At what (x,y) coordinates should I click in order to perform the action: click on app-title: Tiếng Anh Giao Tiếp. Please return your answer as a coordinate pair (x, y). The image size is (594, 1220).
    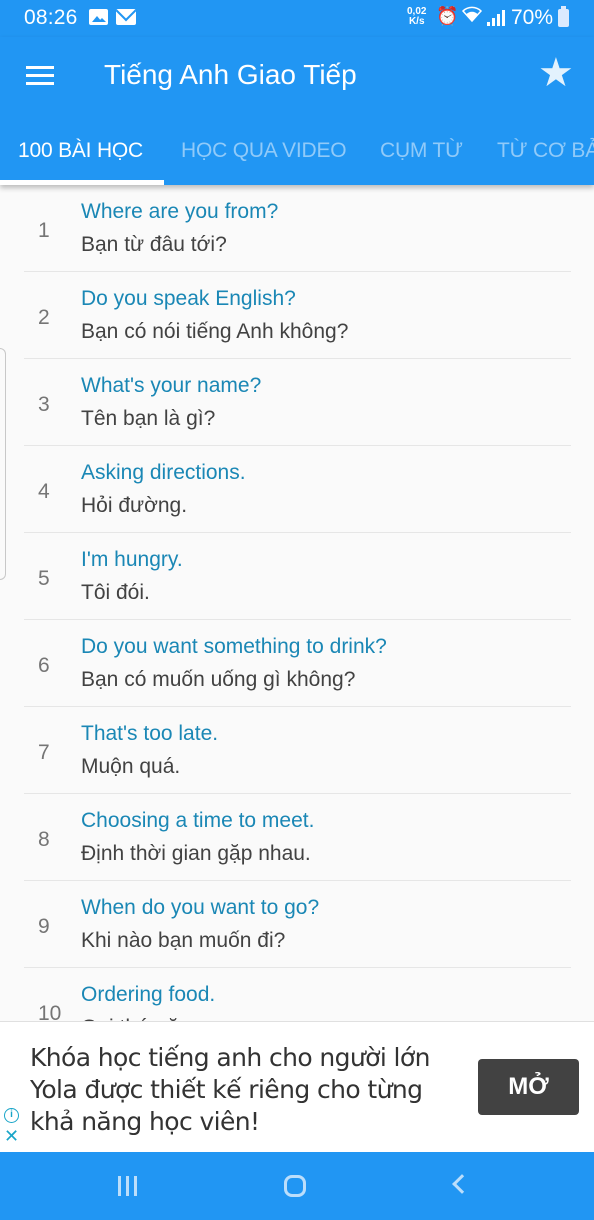
    Looking at the image, I should click on (230, 74).